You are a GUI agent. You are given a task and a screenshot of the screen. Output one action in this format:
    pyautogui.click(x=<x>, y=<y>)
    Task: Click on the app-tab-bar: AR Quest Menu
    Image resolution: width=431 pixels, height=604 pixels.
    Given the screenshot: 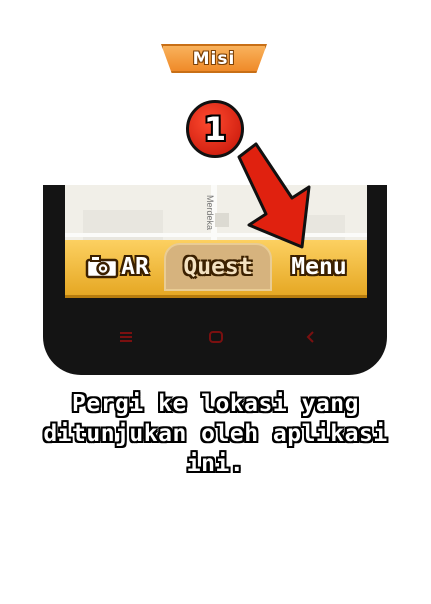 What is the action you would take?
    pyautogui.click(x=216, y=269)
    